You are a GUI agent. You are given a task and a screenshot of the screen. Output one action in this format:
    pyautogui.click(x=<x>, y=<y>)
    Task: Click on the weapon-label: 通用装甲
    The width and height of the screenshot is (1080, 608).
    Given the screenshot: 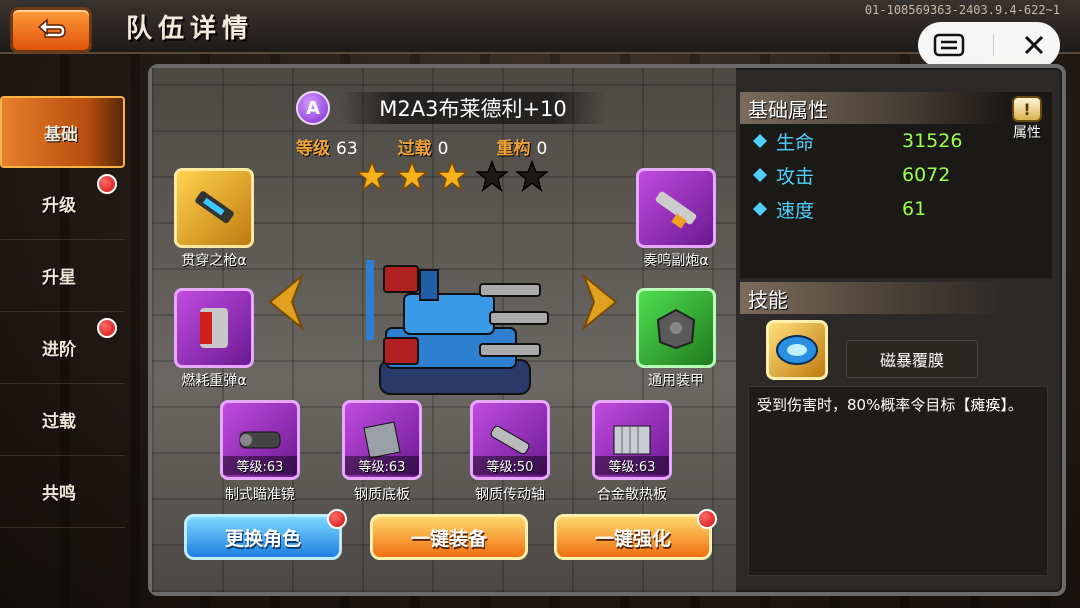 What is the action you would take?
    pyautogui.click(x=676, y=381)
    